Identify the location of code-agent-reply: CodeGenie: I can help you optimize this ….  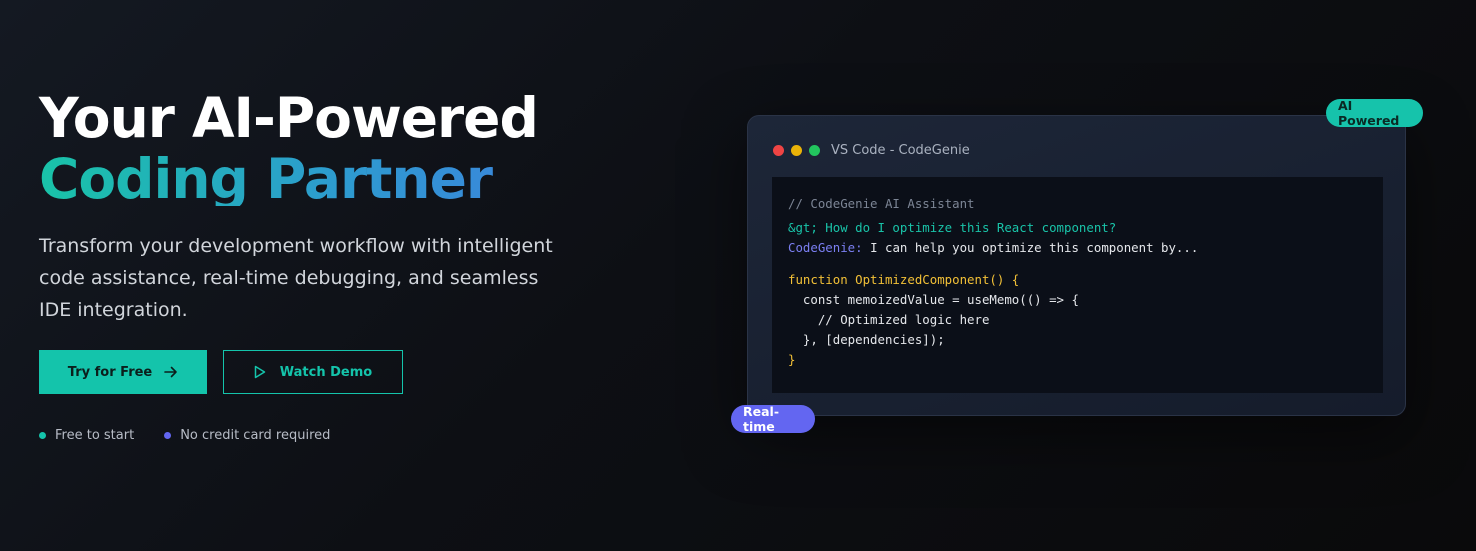
(1077, 248).